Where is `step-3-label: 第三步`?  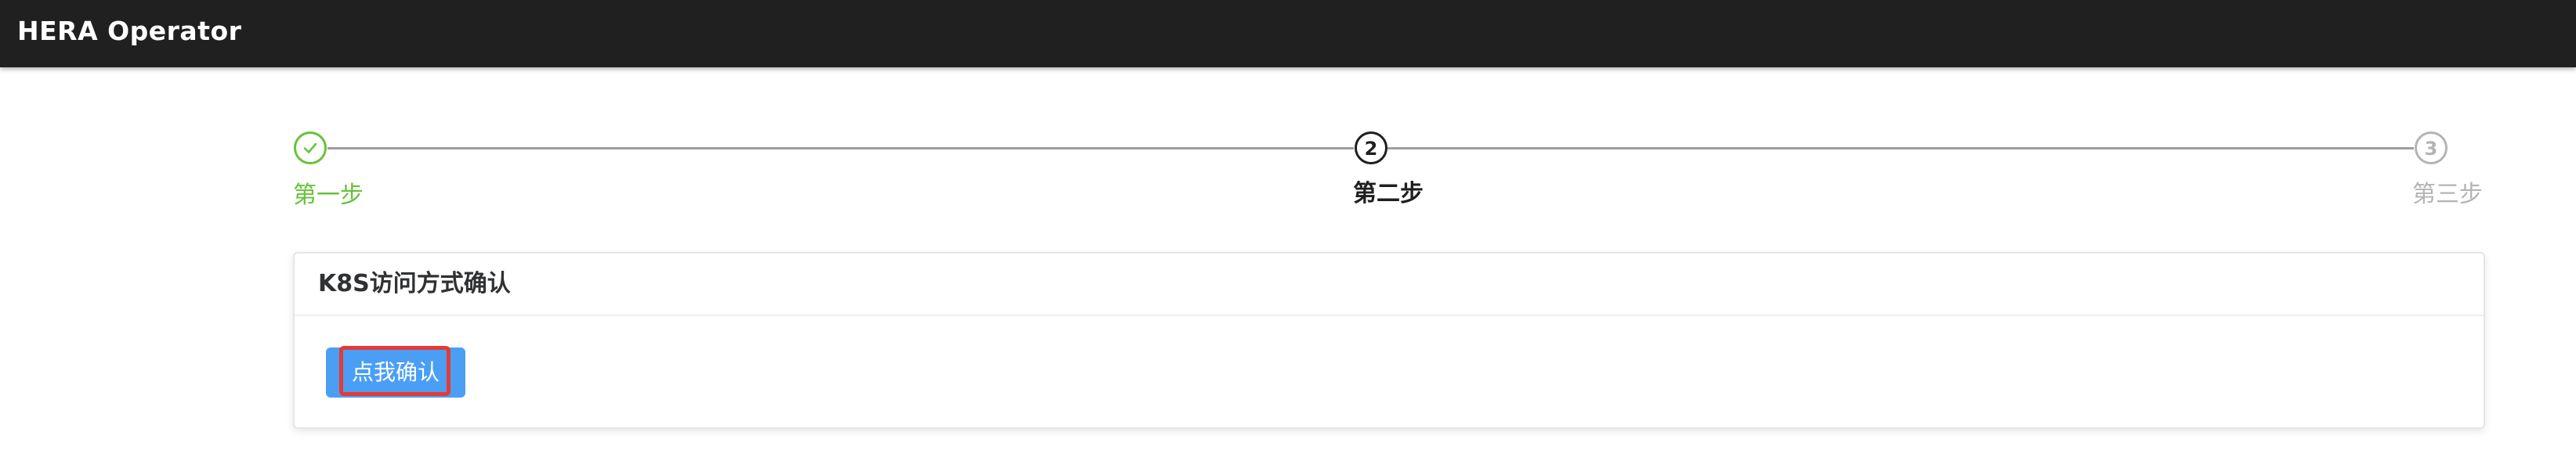 step-3-label: 第三步 is located at coordinates (2448, 194).